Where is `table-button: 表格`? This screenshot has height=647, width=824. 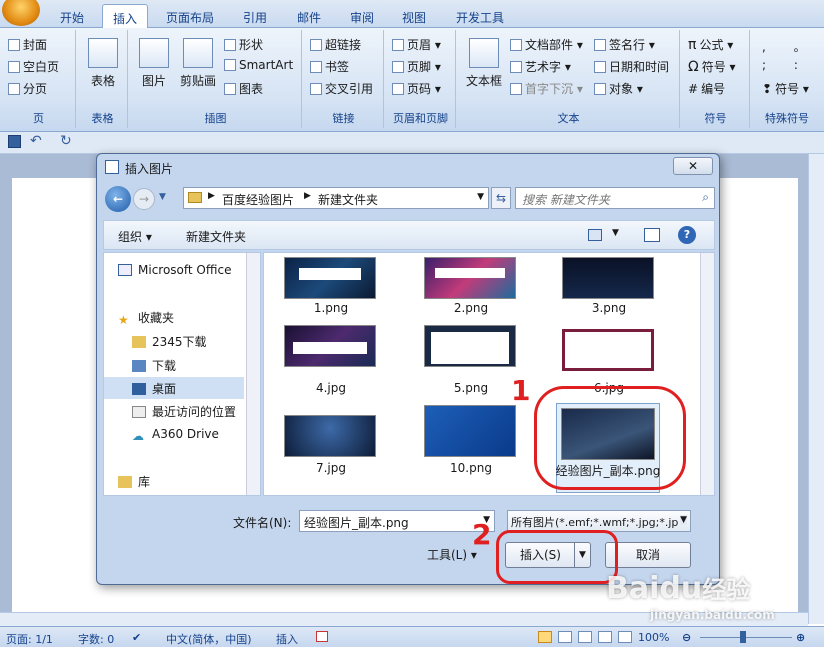 table-button: 表格 is located at coordinates (103, 63).